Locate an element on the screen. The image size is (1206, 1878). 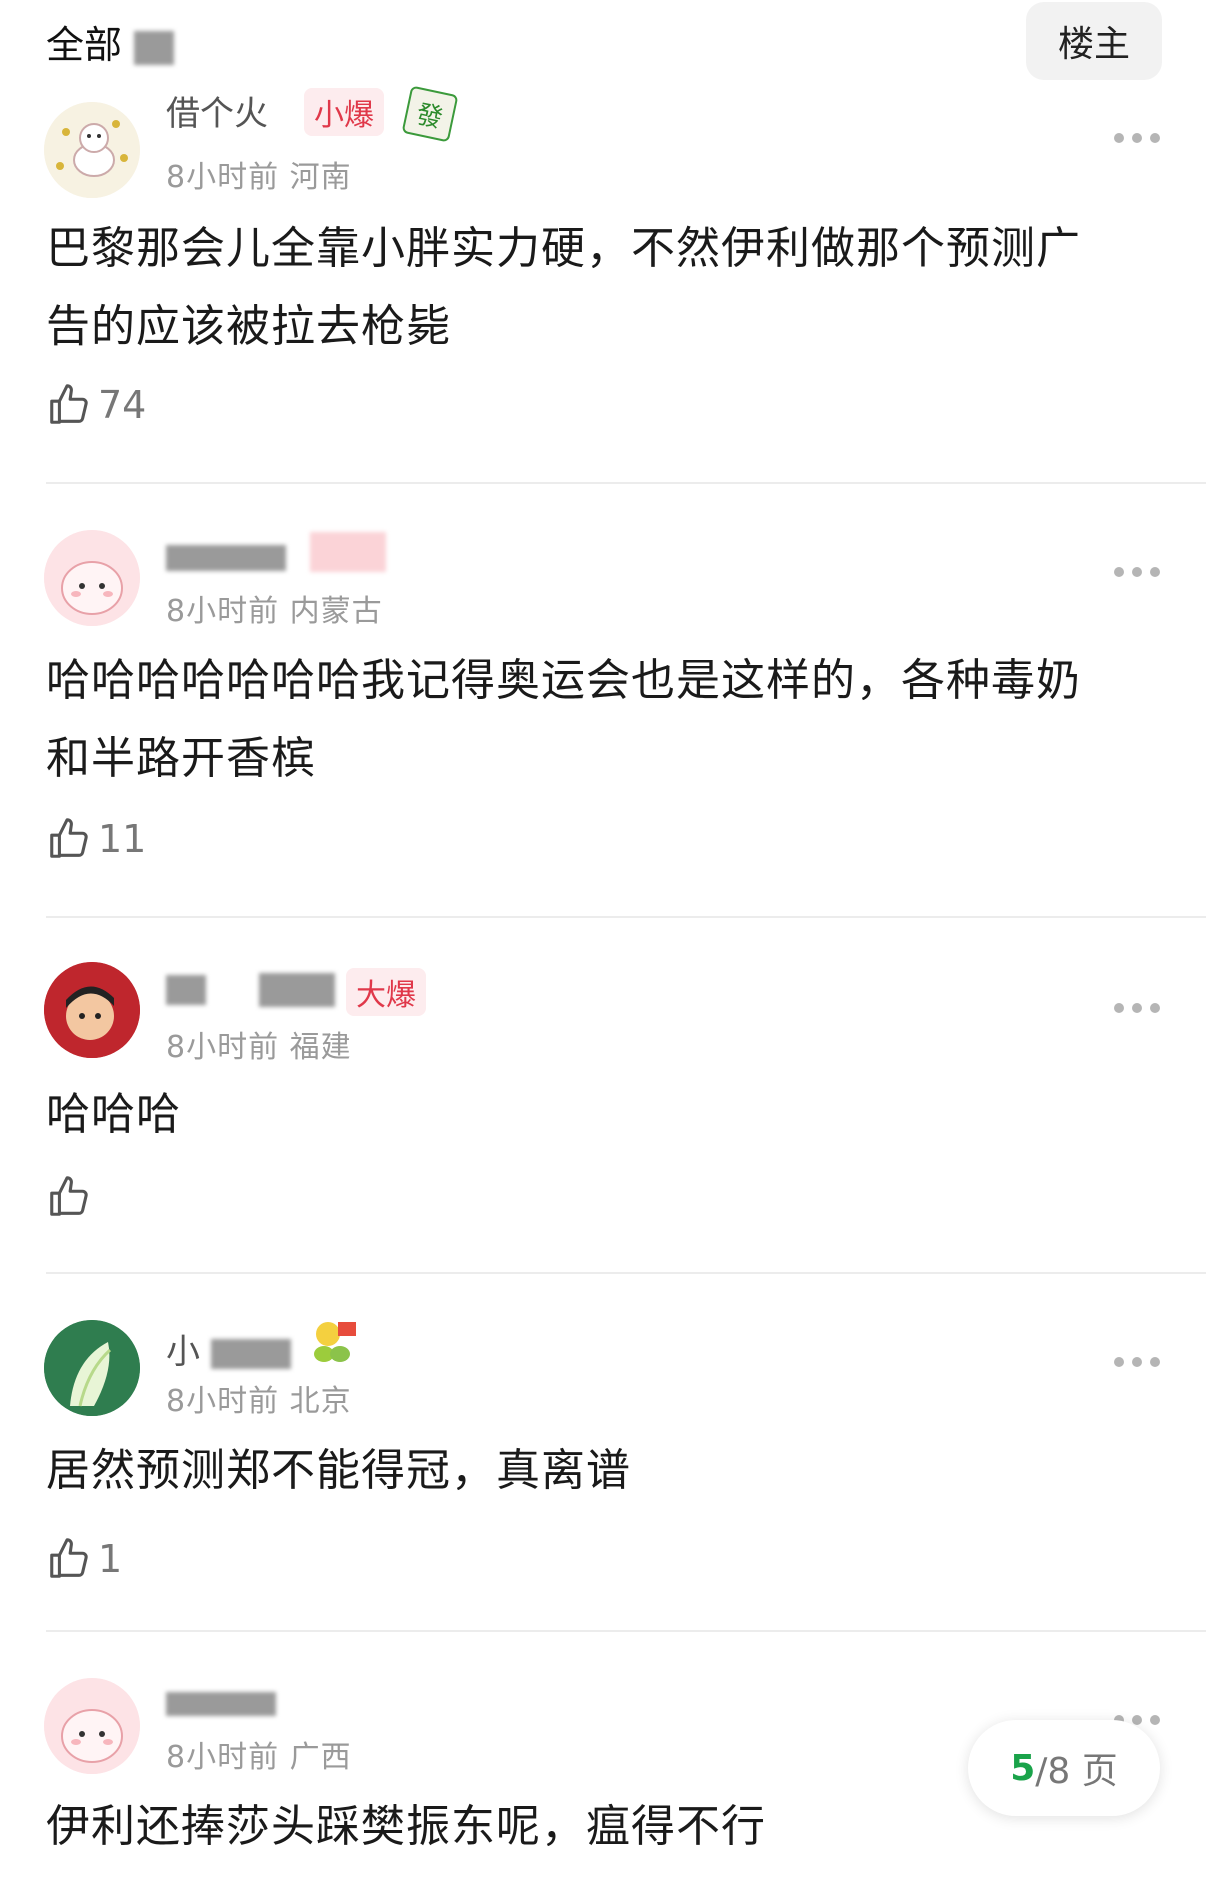
level-badge: 大爆 is located at coordinates (386, 992).